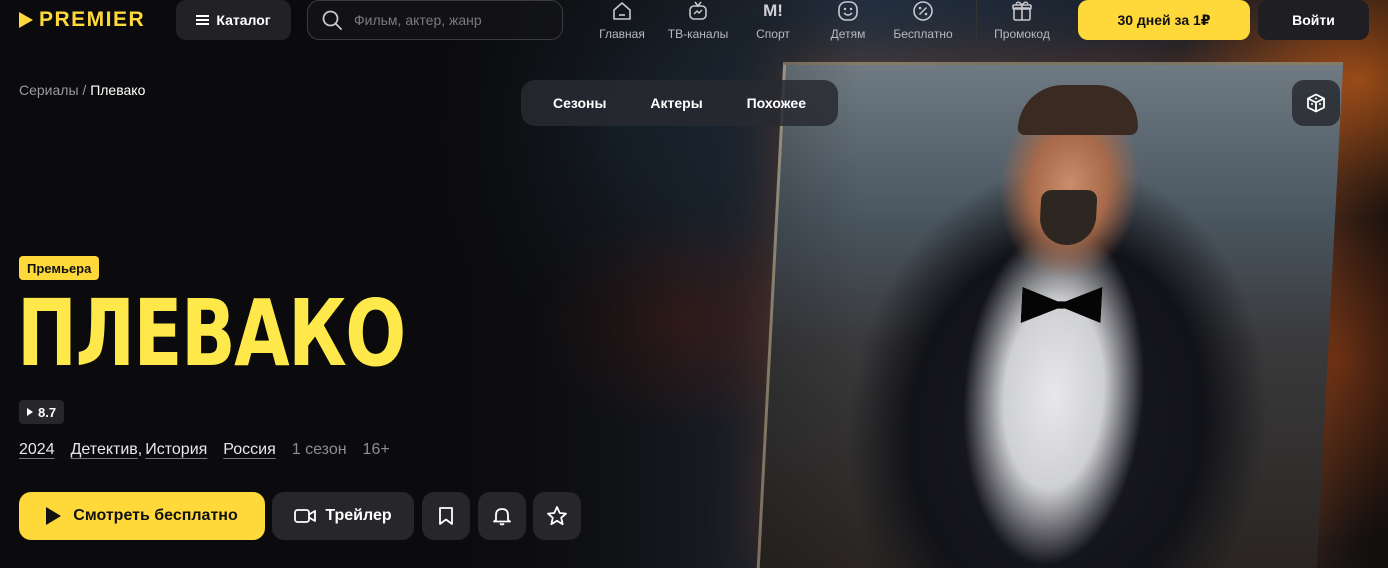 This screenshot has height=568, width=1388. I want to click on watch-free-label: Смотреть бесплатно, so click(155, 515).